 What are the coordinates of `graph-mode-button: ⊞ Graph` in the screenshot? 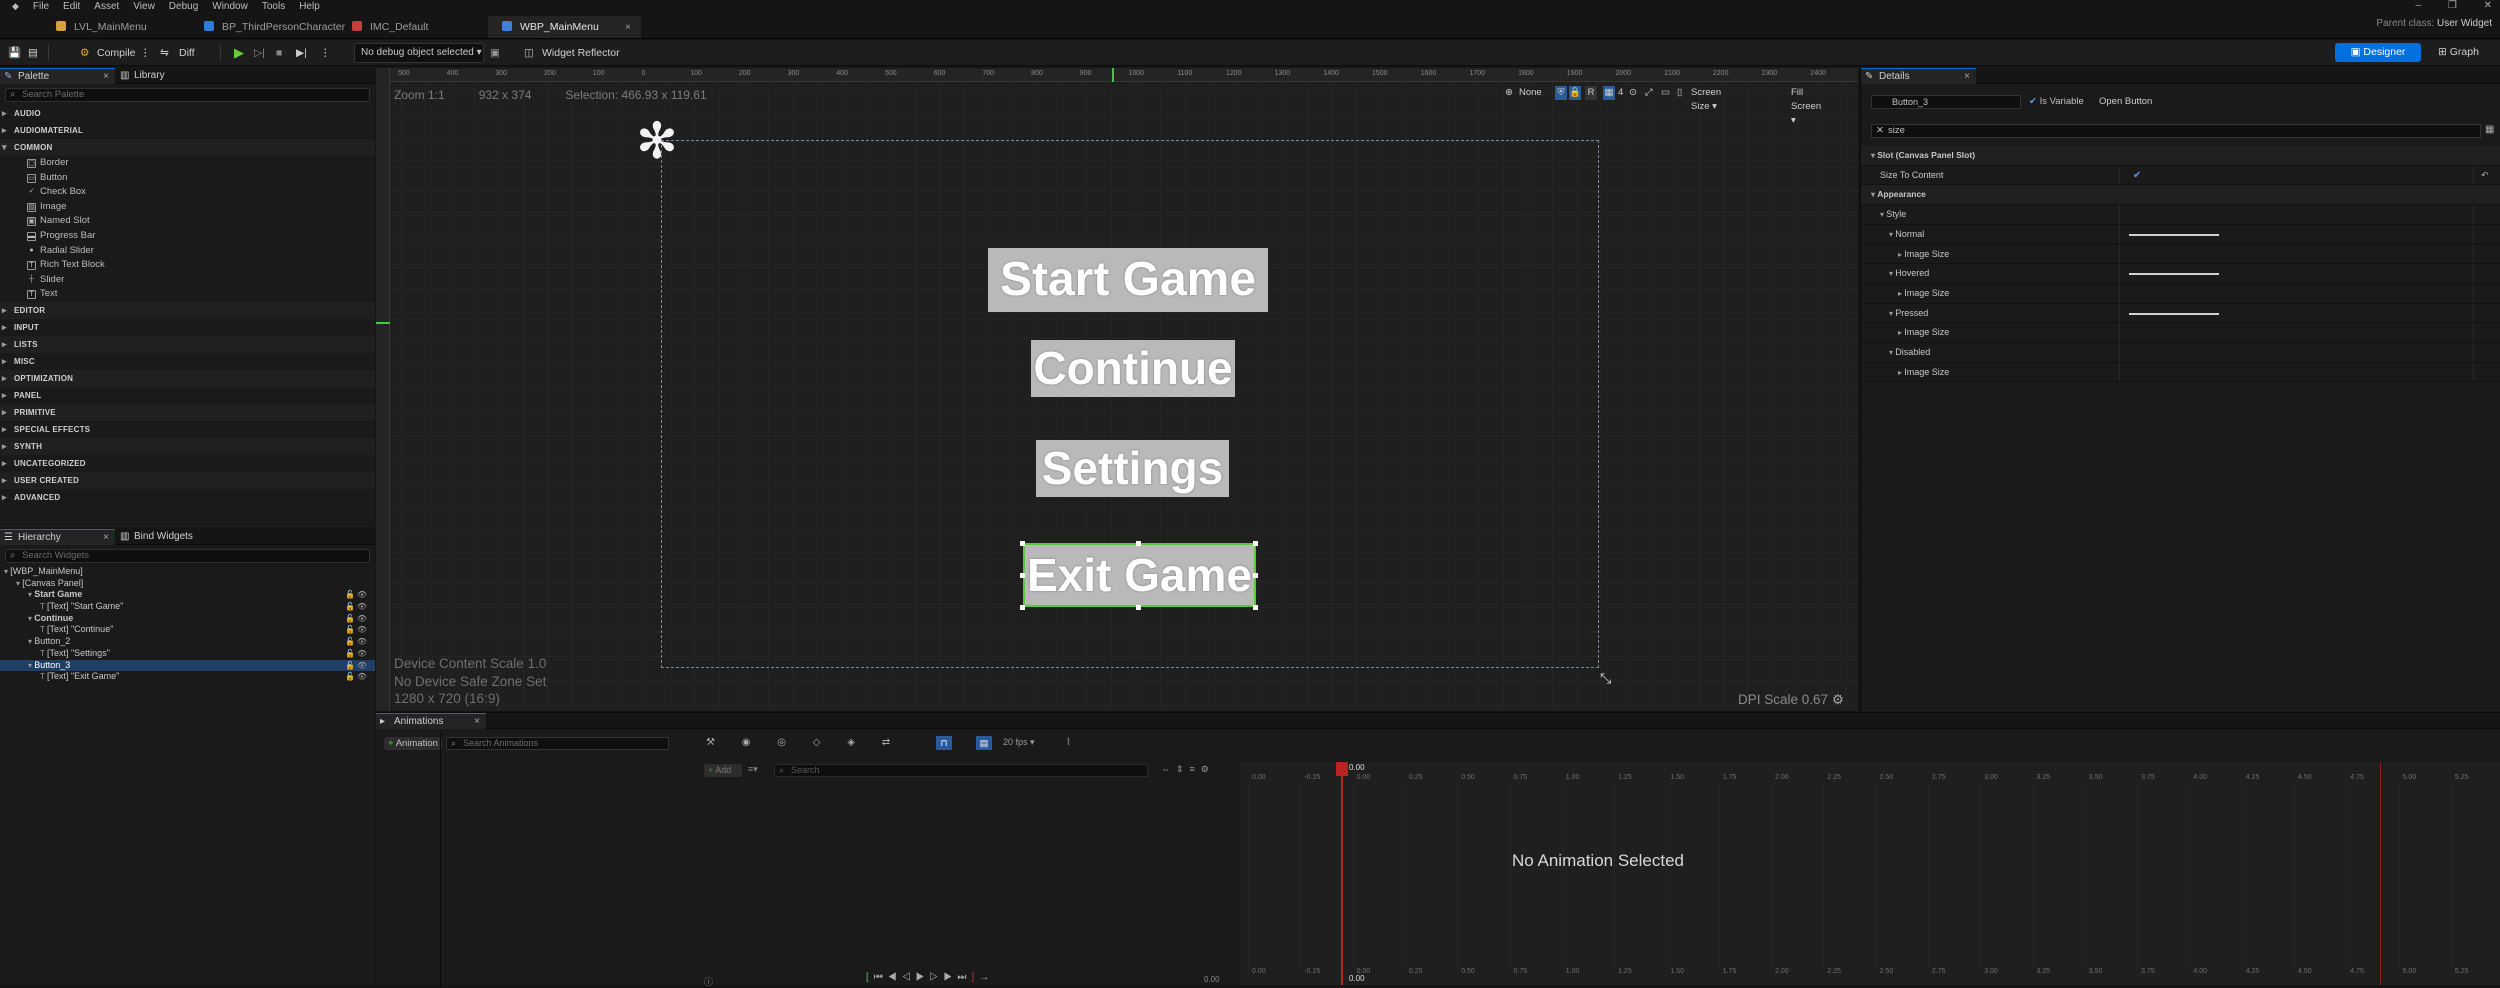 It's located at (2458, 52).